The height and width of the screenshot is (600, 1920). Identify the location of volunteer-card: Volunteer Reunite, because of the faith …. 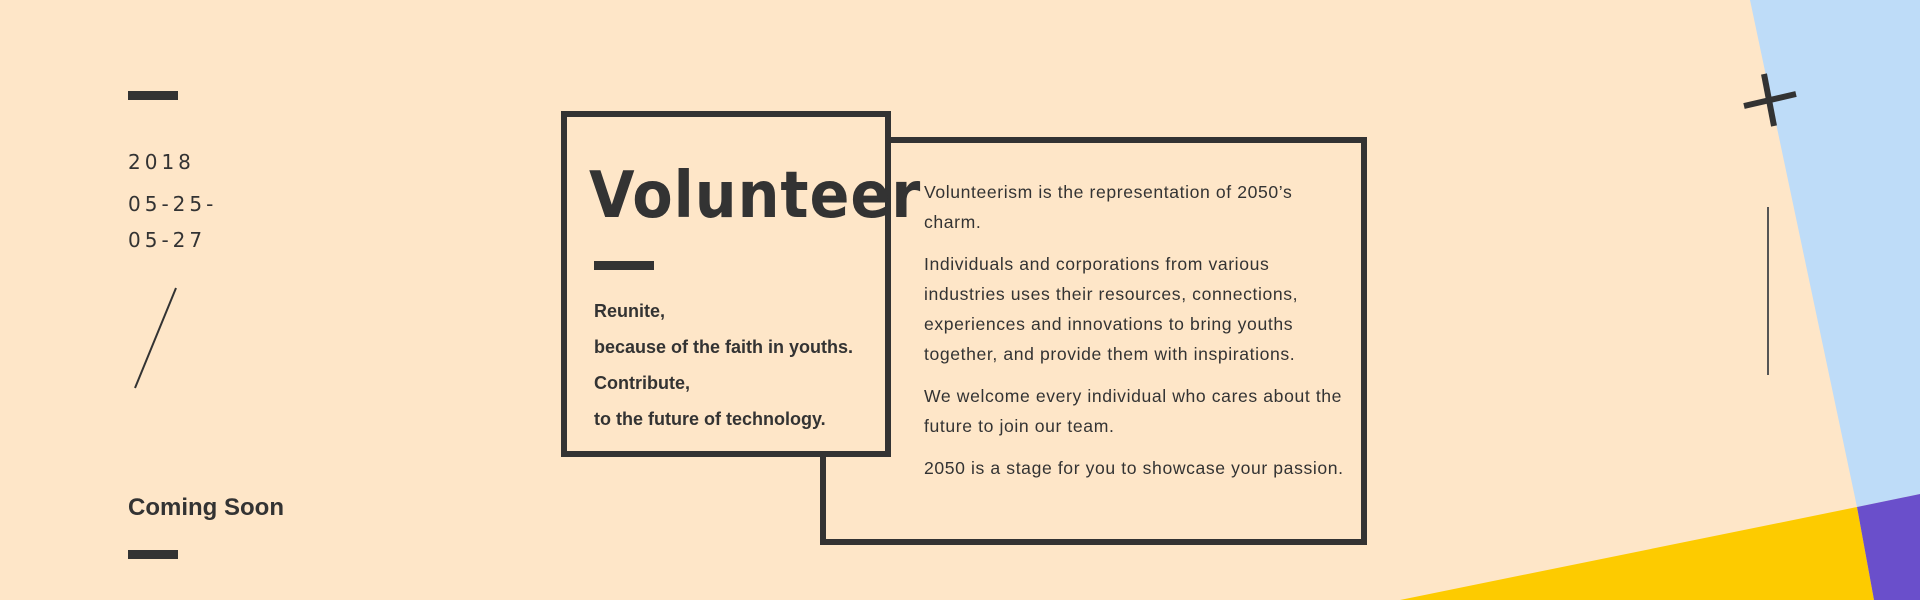
(740, 284).